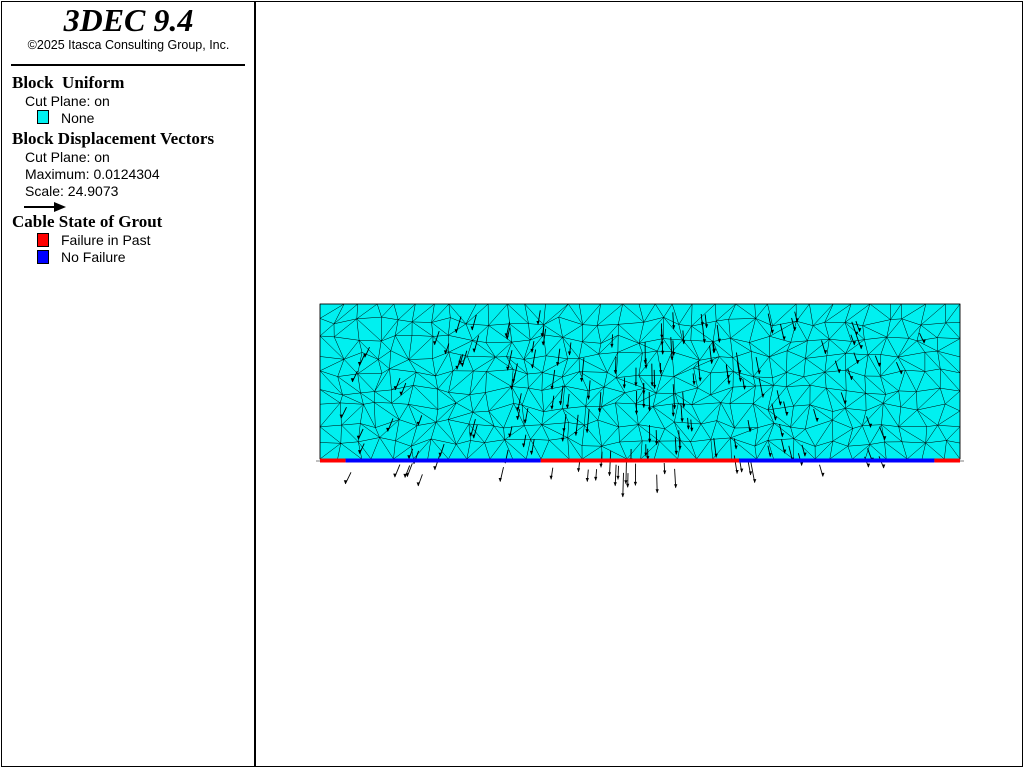  Describe the element at coordinates (92, 174) in the screenshot. I see `legend-displacement-maximum: Maximum: 0.0124304` at that location.